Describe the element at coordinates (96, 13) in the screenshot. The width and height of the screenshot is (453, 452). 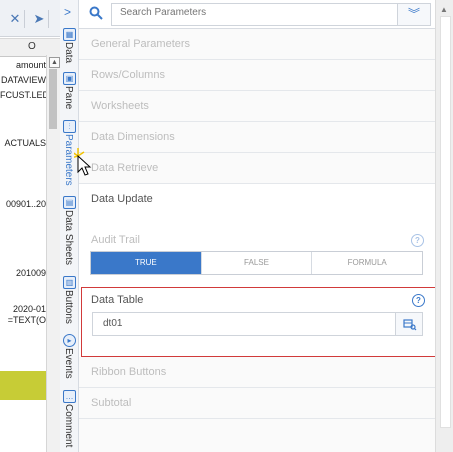
I see `search-icon` at that location.